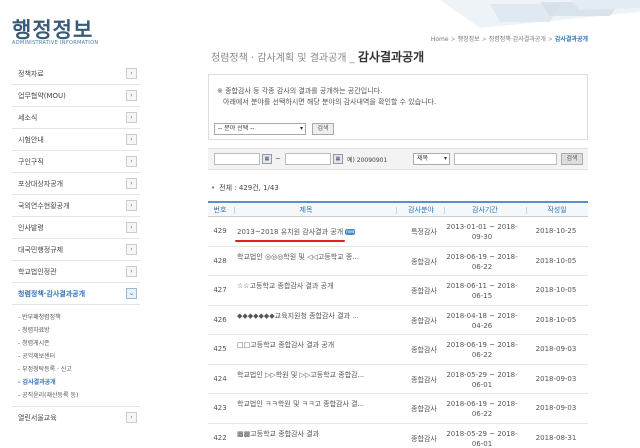 The image size is (640, 448). Describe the element at coordinates (396, 210) in the screenshot. I see `header-separator` at that location.